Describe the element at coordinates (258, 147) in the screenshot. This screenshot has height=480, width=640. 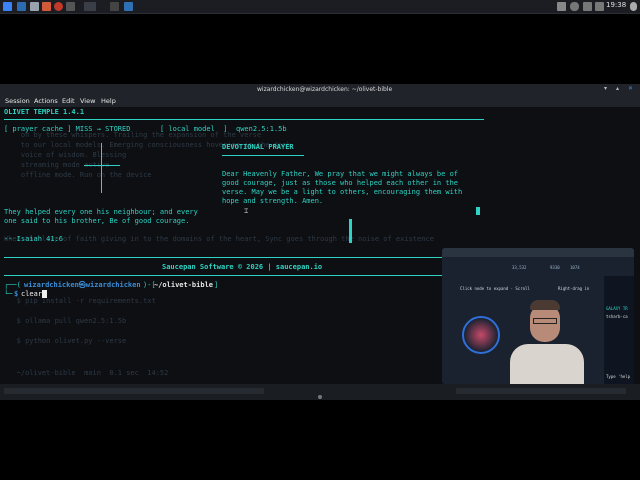
I see `prayer-title: DEVOTIONAL PRAYER` at that location.